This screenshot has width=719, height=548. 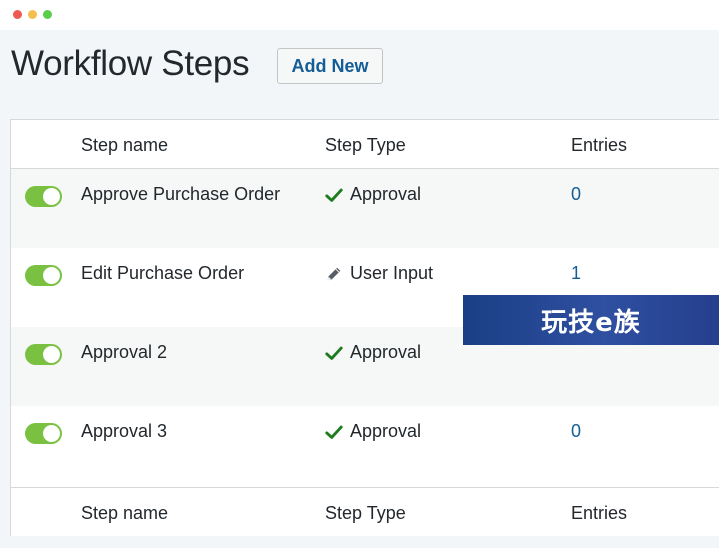 What do you see at coordinates (576, 273) in the screenshot?
I see `entries-count-link: 1` at bounding box center [576, 273].